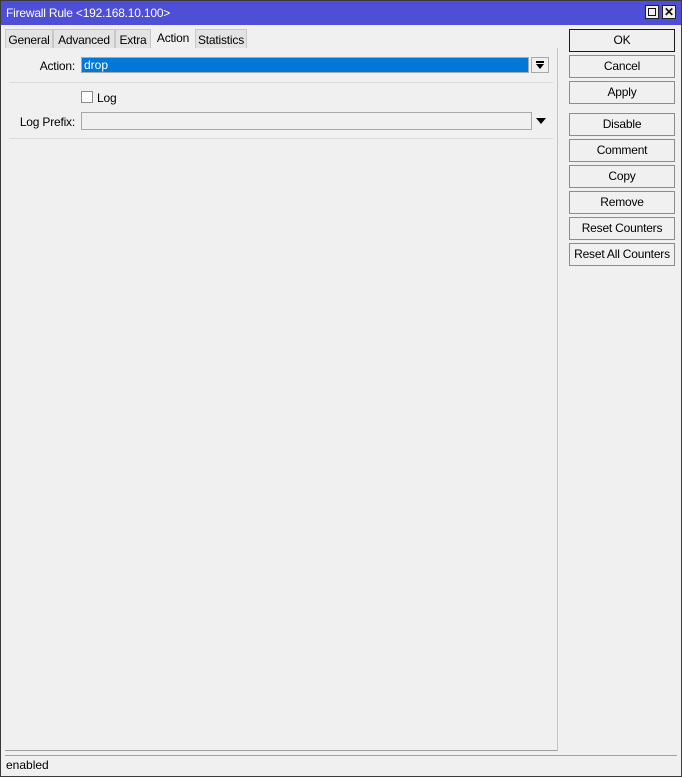  I want to click on action-select: drop, so click(305, 65).